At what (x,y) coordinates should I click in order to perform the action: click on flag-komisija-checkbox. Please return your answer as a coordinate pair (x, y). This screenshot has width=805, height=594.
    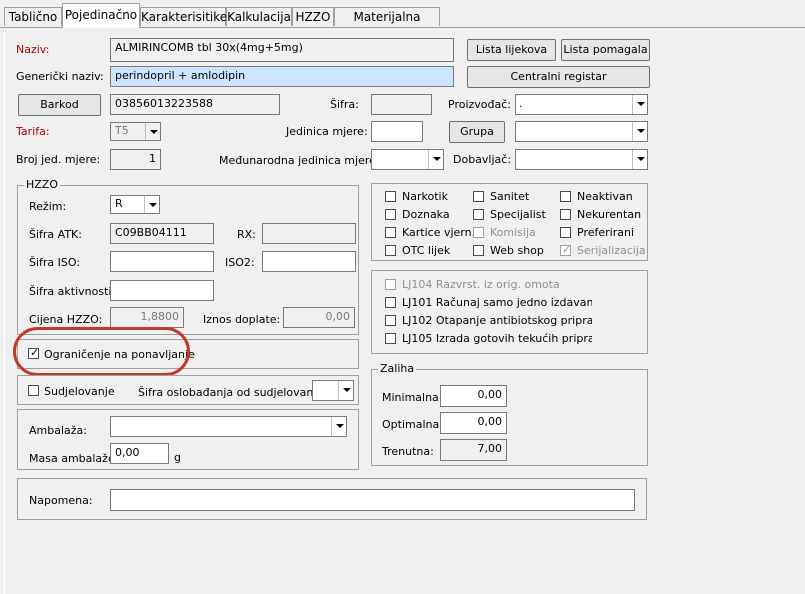
    Looking at the image, I should click on (478, 232).